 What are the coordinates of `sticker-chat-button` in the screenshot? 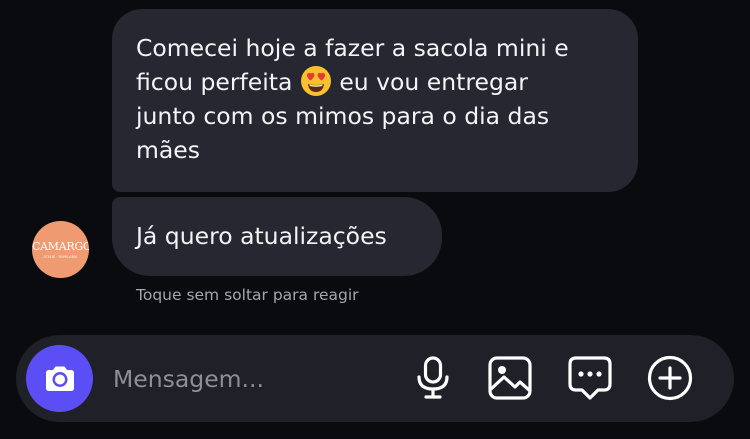 It's located at (590, 378).